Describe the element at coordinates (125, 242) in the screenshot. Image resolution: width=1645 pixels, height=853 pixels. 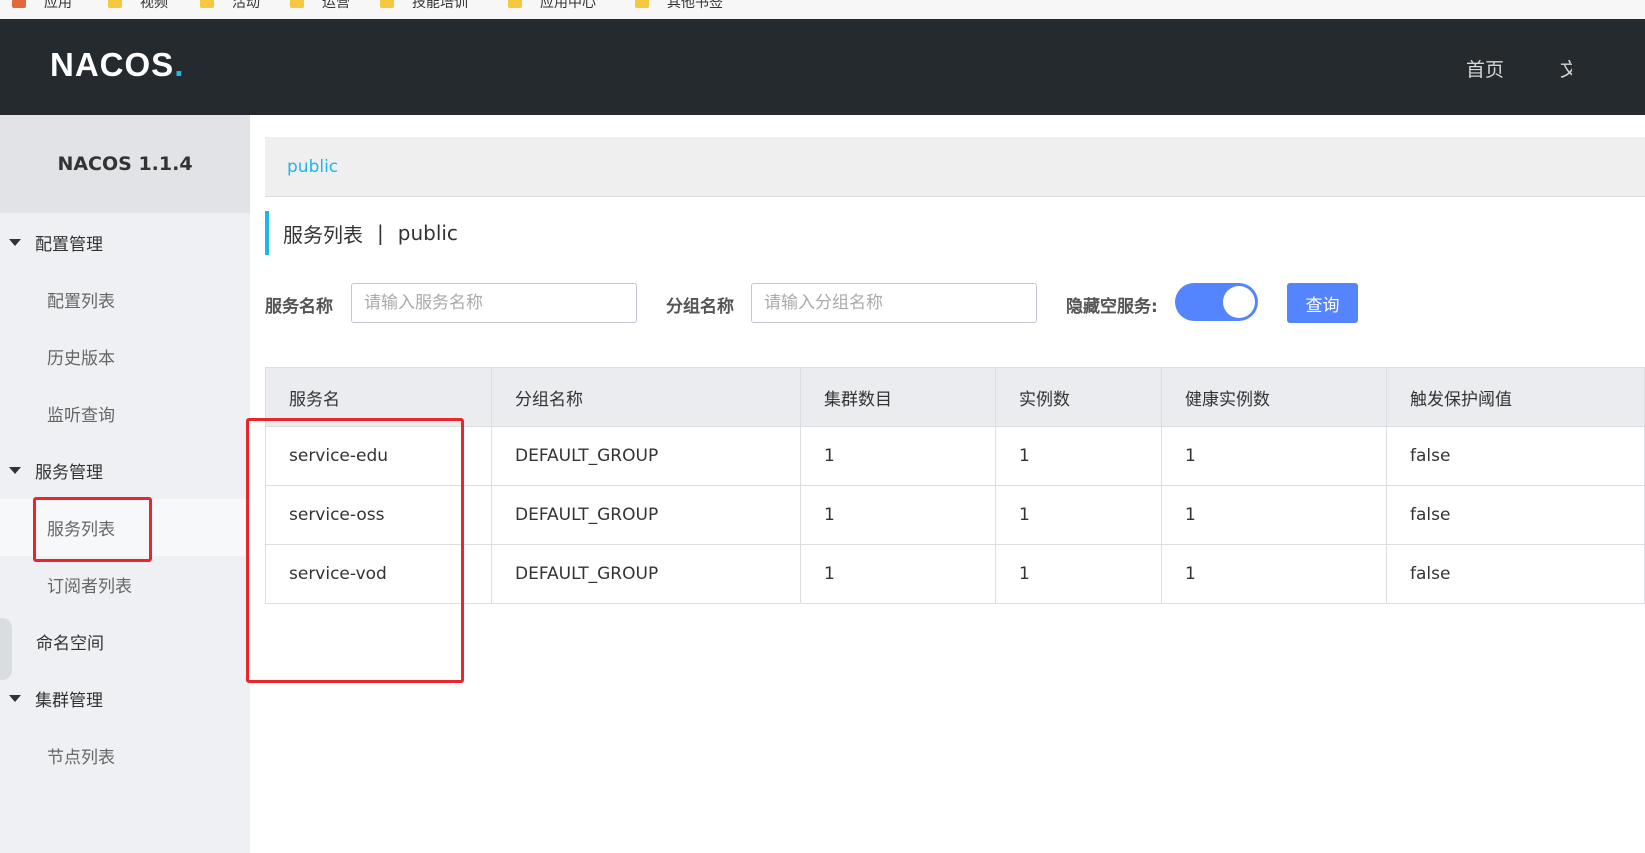
I see `menu-group-config: 配置管理` at that location.